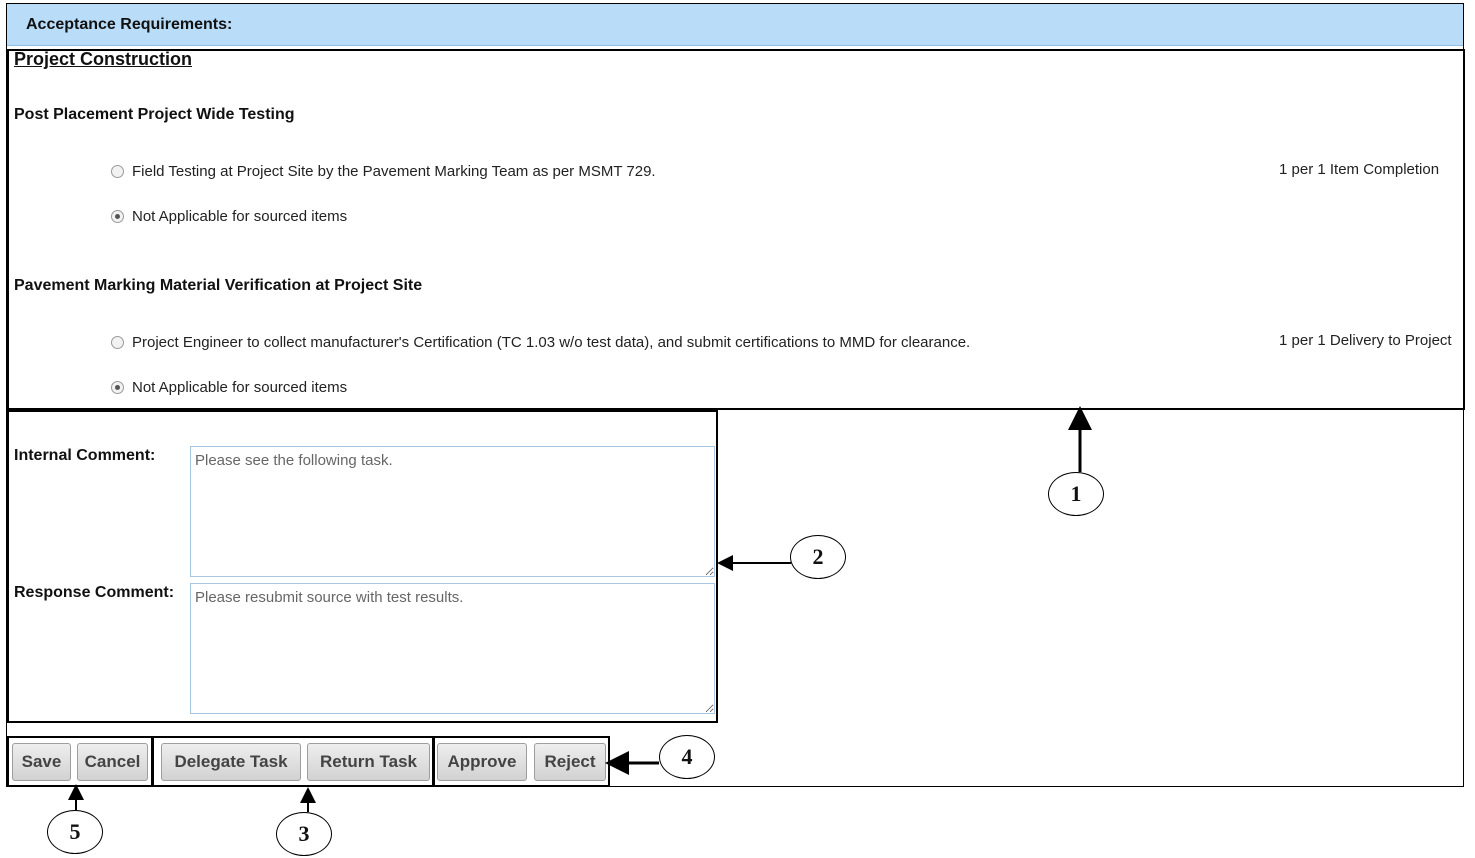 The image size is (1475, 858). I want to click on callout-1: 1, so click(1076, 494).